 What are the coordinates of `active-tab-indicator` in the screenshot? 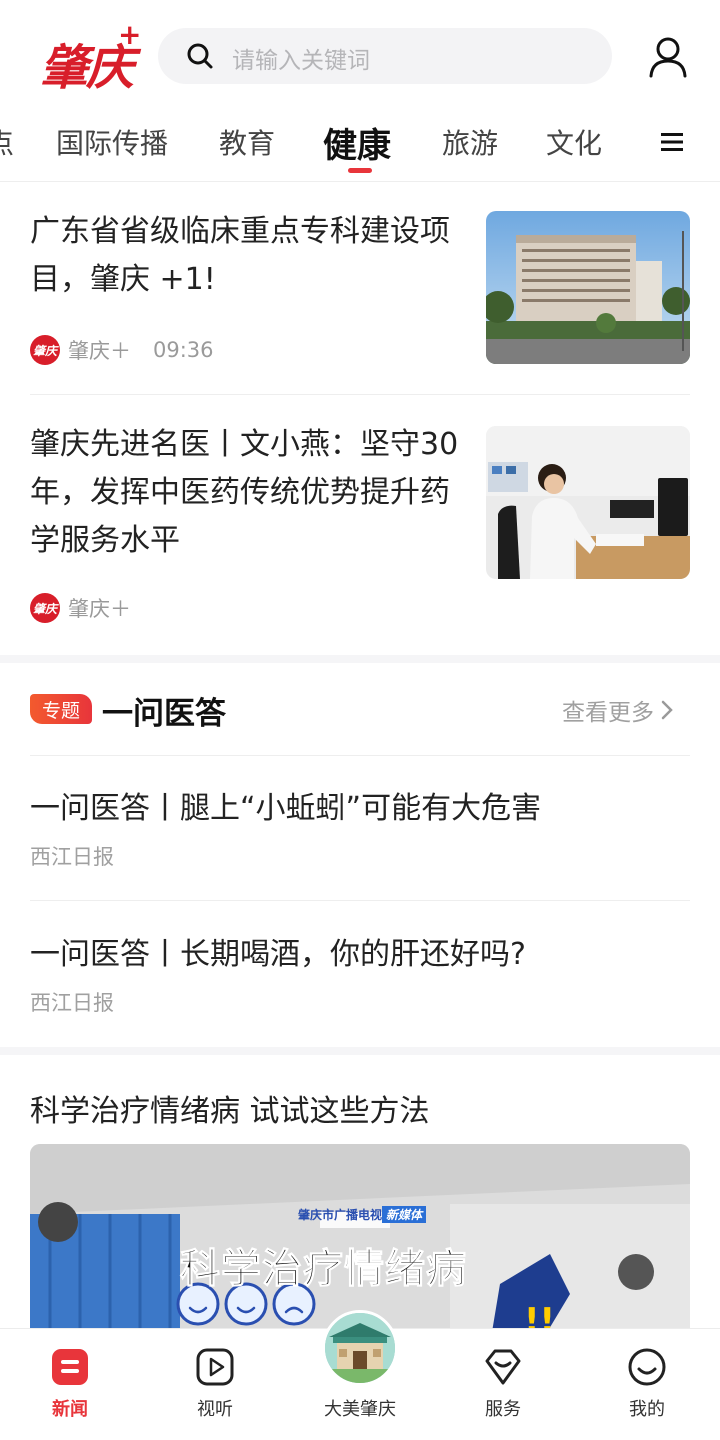 It's located at (360, 170).